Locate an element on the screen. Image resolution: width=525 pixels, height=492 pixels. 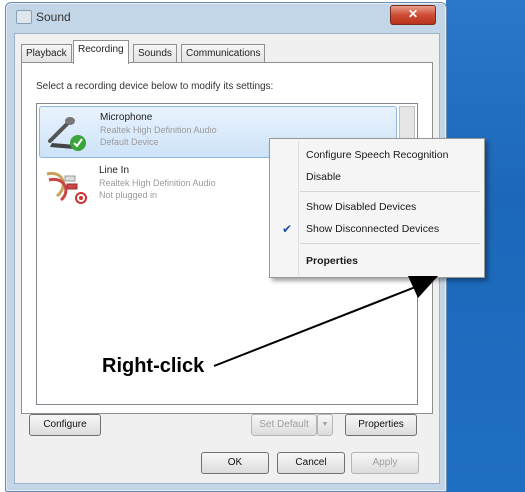
tab-recording: Recording is located at coordinates (101, 52).